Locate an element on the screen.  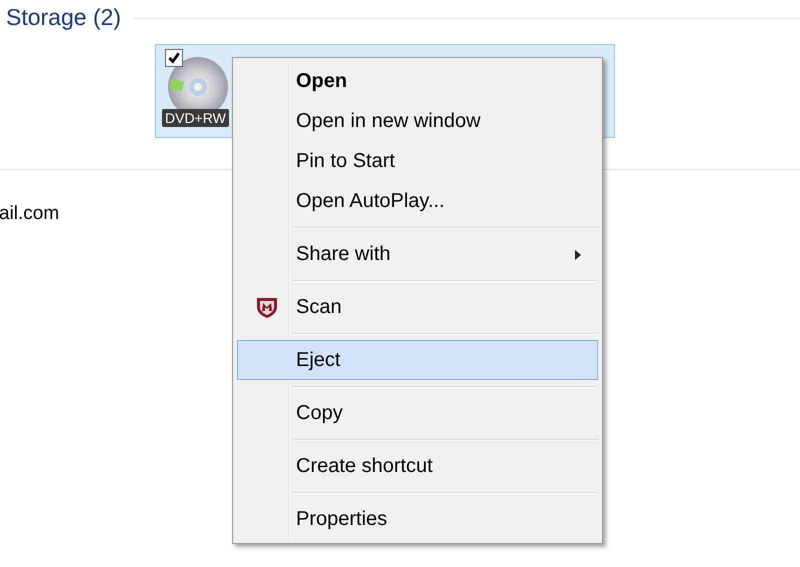
menu-item: Pin to Start is located at coordinates (417, 161).